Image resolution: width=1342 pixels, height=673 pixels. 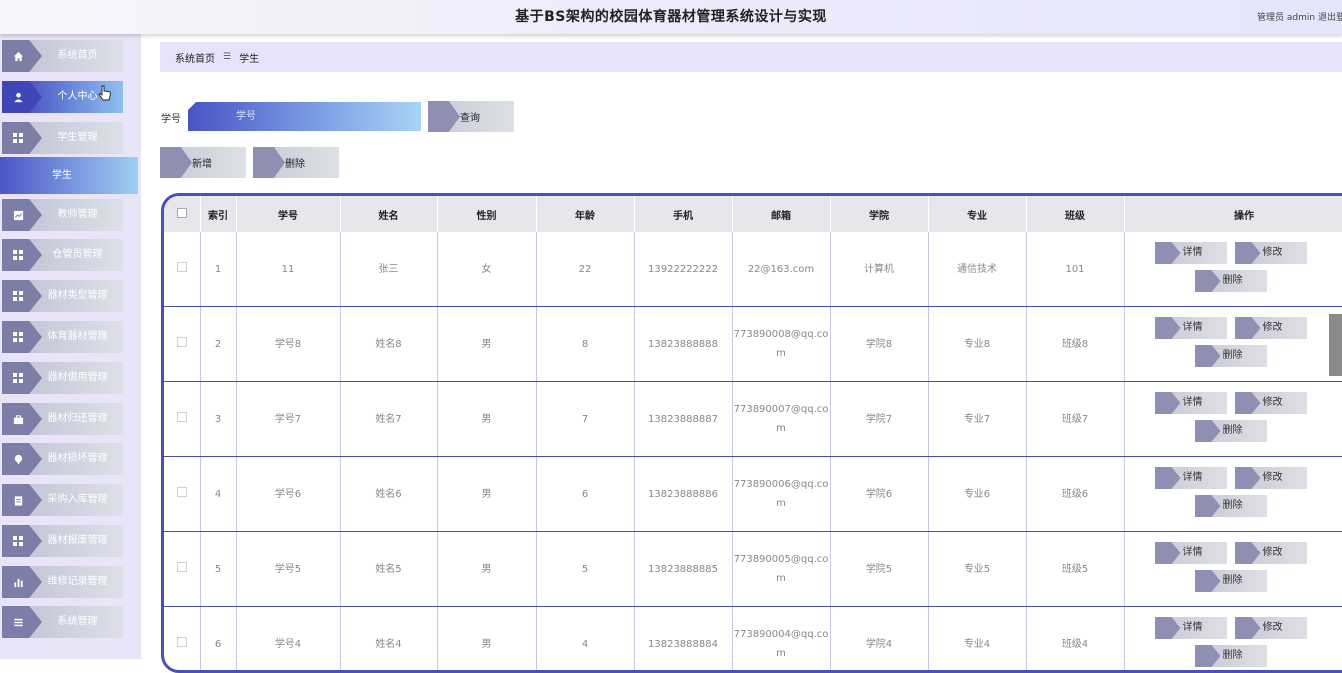 What do you see at coordinates (62, 97) in the screenshot?
I see `sidebar-item-personal-center: 个人中心` at bounding box center [62, 97].